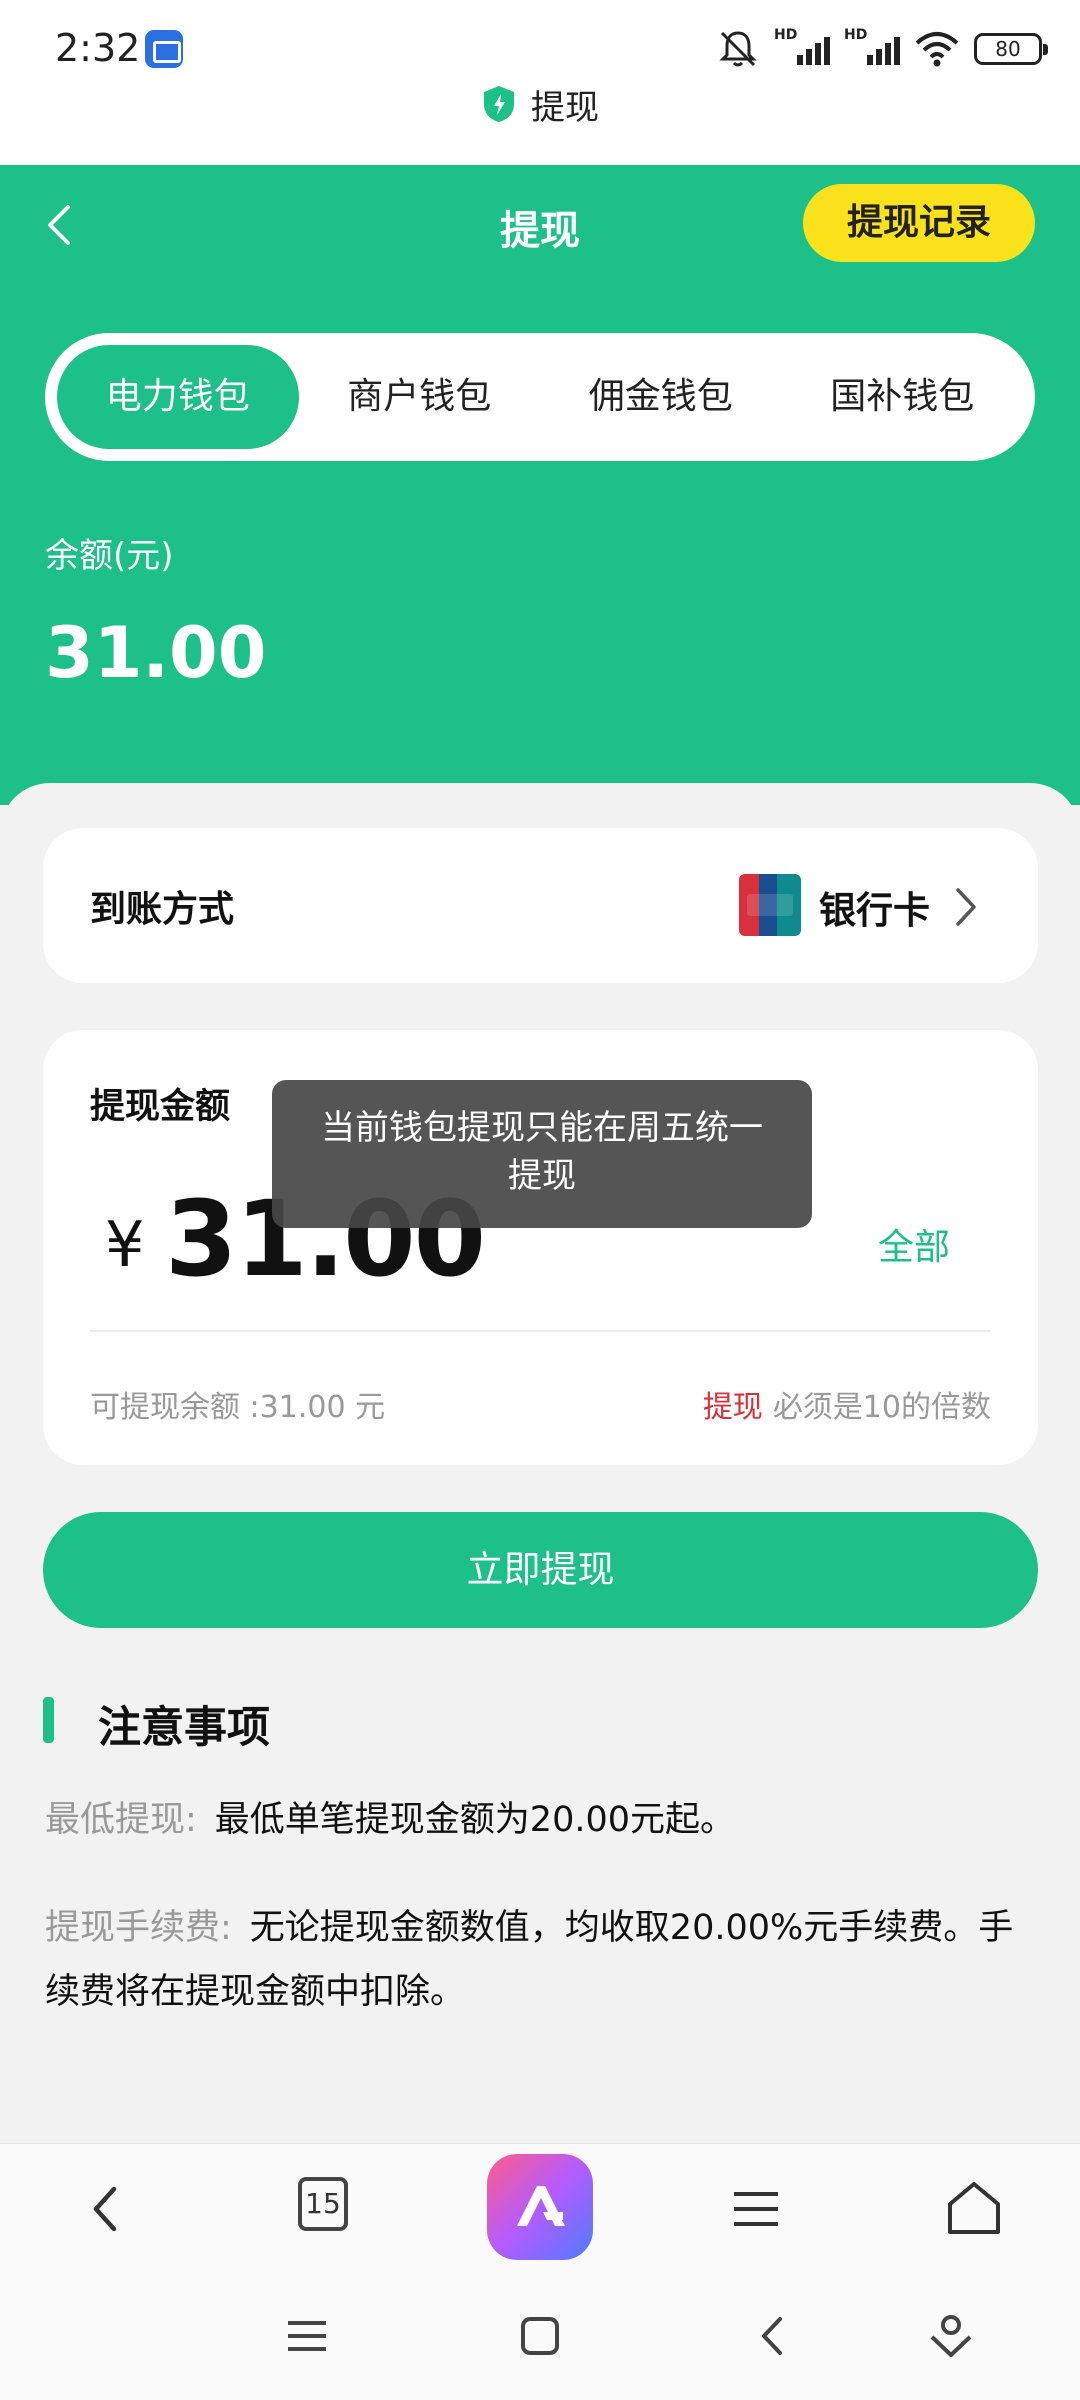 The height and width of the screenshot is (2400, 1080). I want to click on status-time: 2:32, so click(98, 48).